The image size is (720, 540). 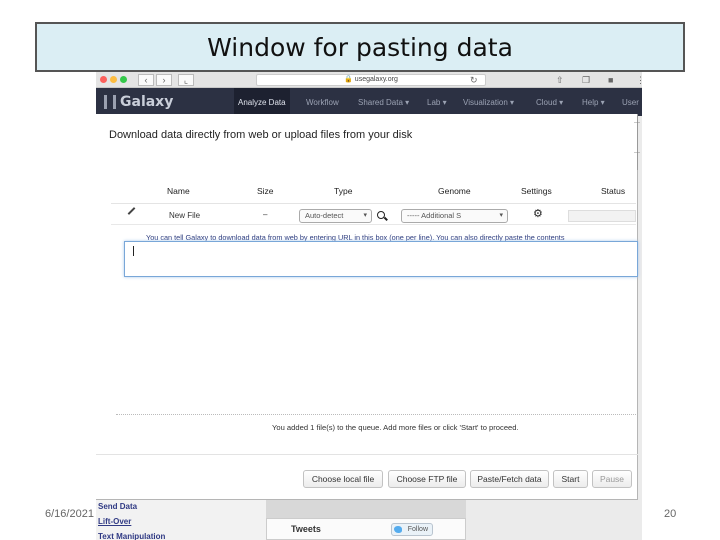 What do you see at coordinates (117, 506) in the screenshot?
I see `tool-link-send-data: Send Data` at bounding box center [117, 506].